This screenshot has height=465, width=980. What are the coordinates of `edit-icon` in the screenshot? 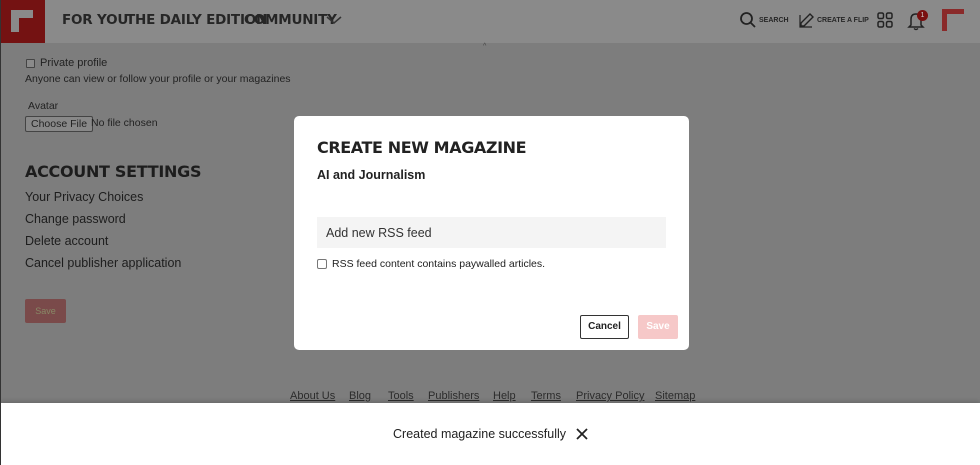 It's located at (807, 20).